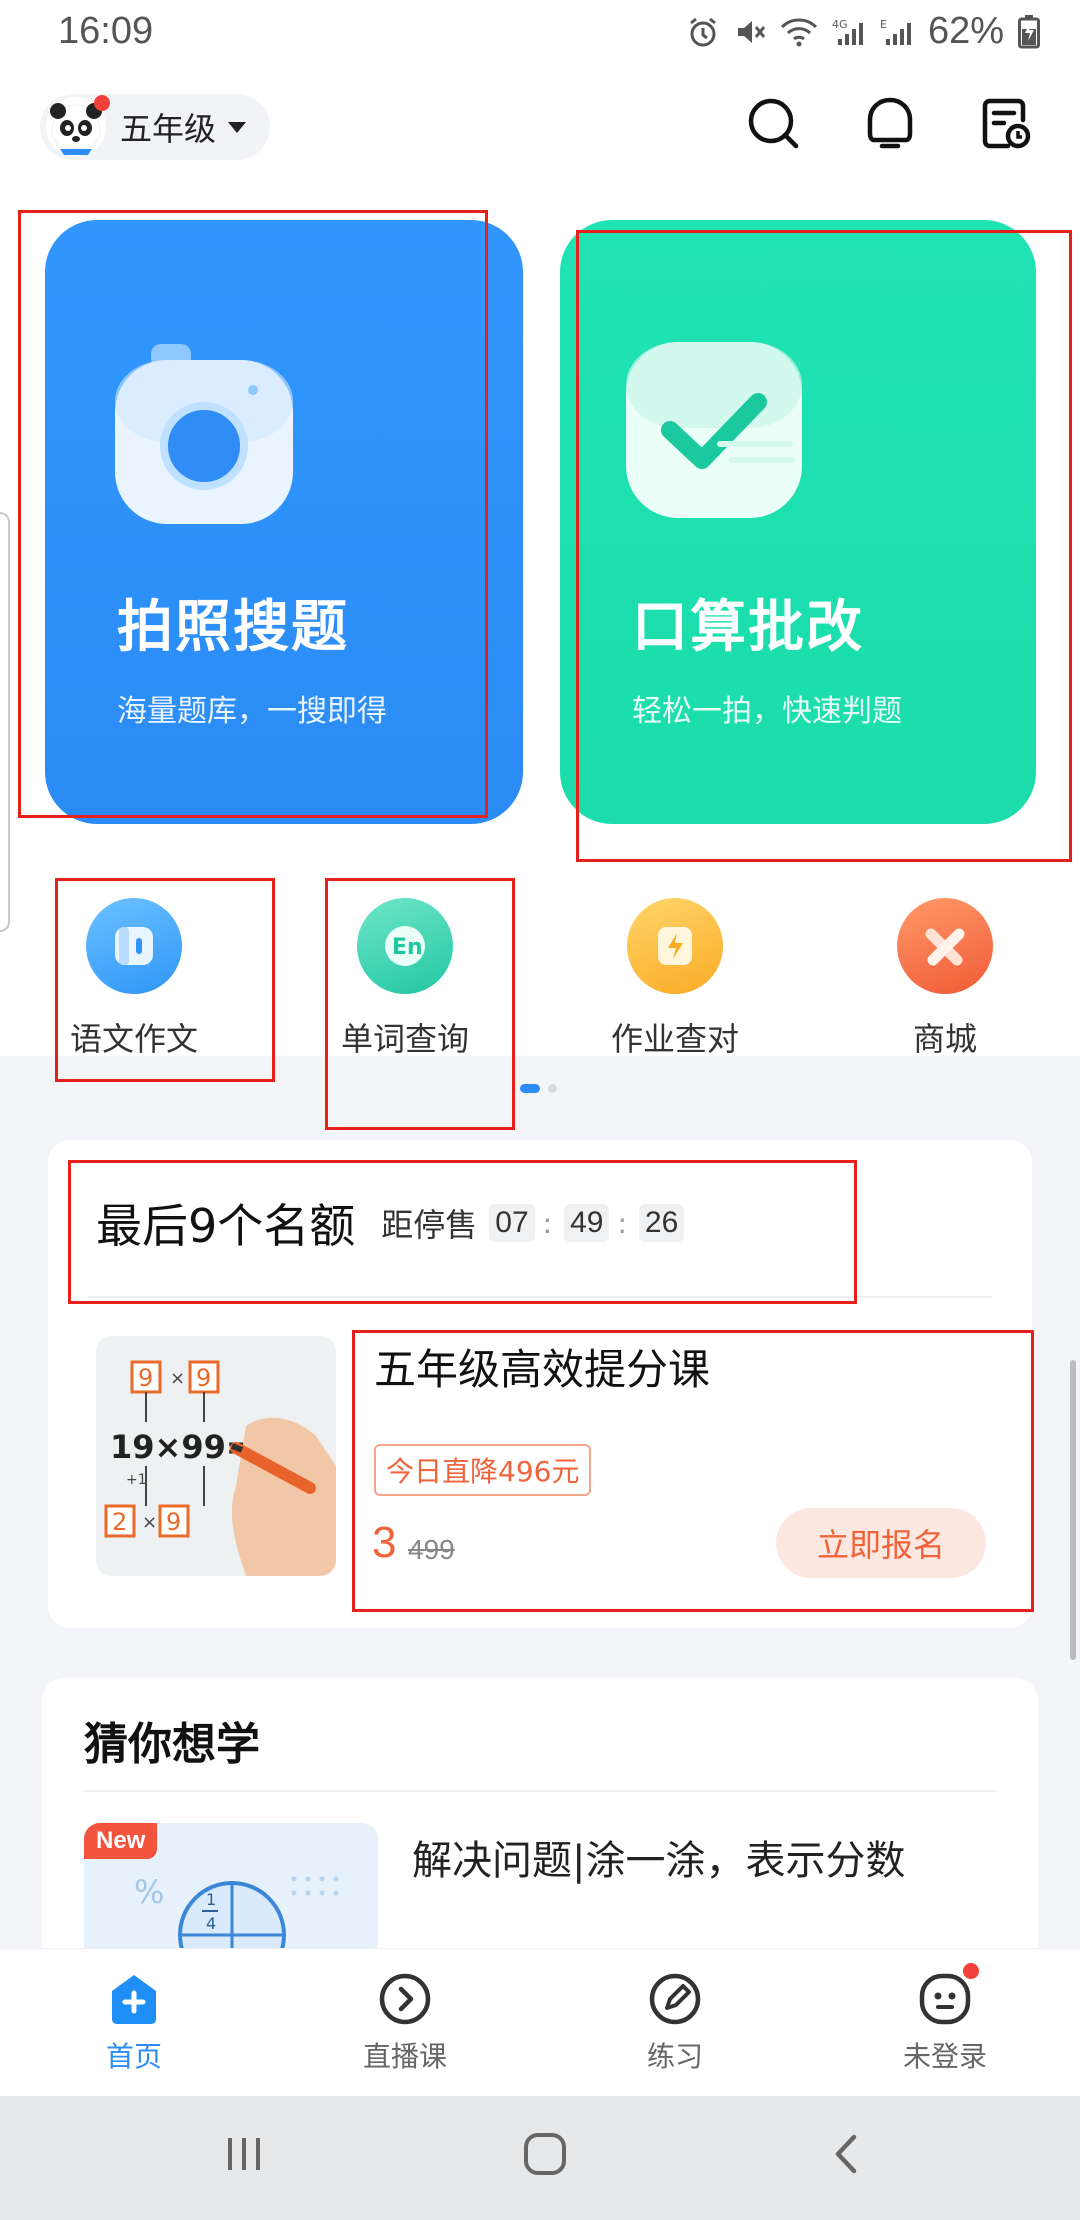 Image resolution: width=1080 pixels, height=2220 pixels. Describe the element at coordinates (897, 32) in the screenshot. I see `signal-e-icon: E` at that location.